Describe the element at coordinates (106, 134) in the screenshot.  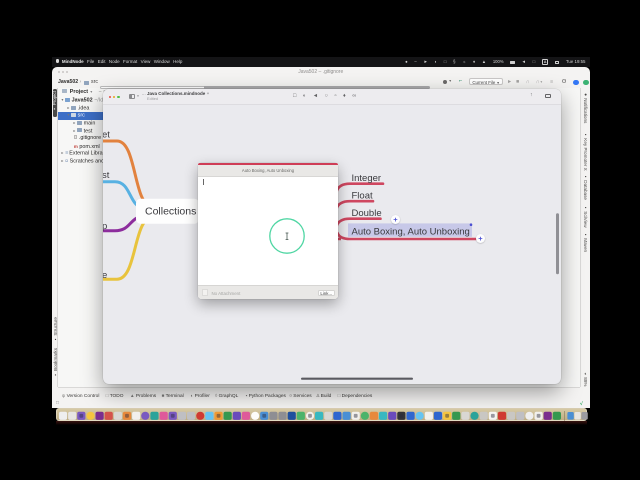
I see `svg-text: et` at that location.